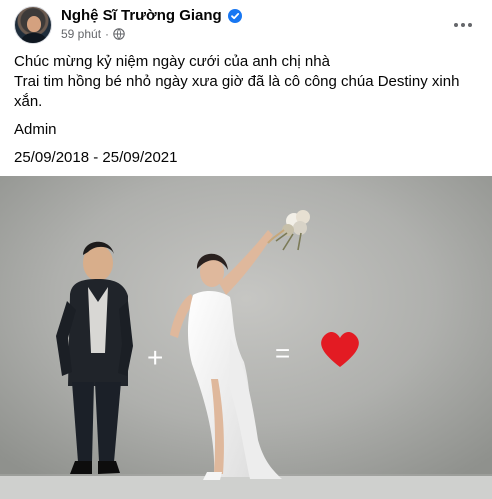 Image resolution: width=492 pixels, height=499 pixels. I want to click on verified-check-icon, so click(234, 15).